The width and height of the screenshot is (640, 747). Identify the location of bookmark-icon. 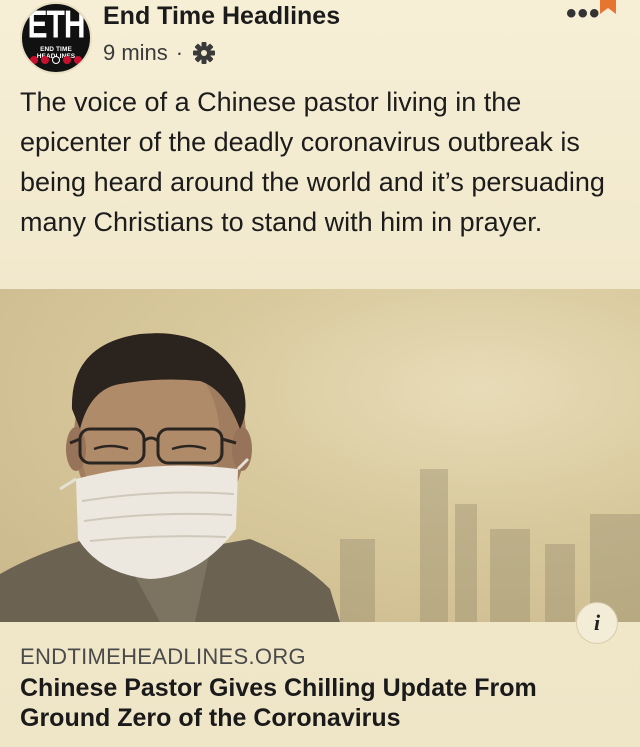
(608, 8).